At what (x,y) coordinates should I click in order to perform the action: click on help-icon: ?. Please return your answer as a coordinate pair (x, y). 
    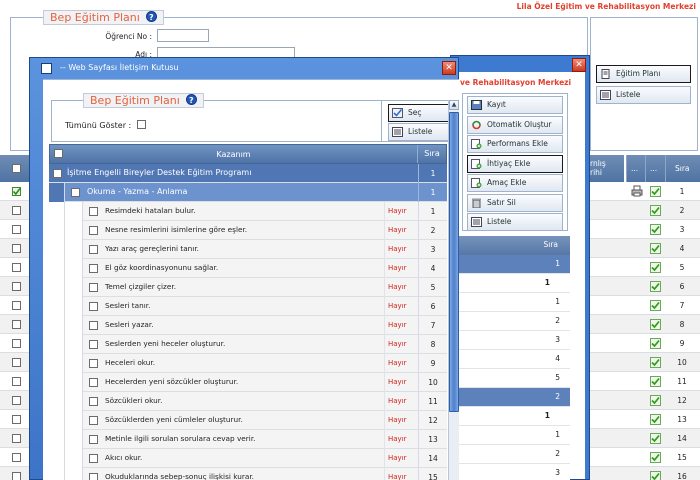
    Looking at the image, I should click on (151, 16).